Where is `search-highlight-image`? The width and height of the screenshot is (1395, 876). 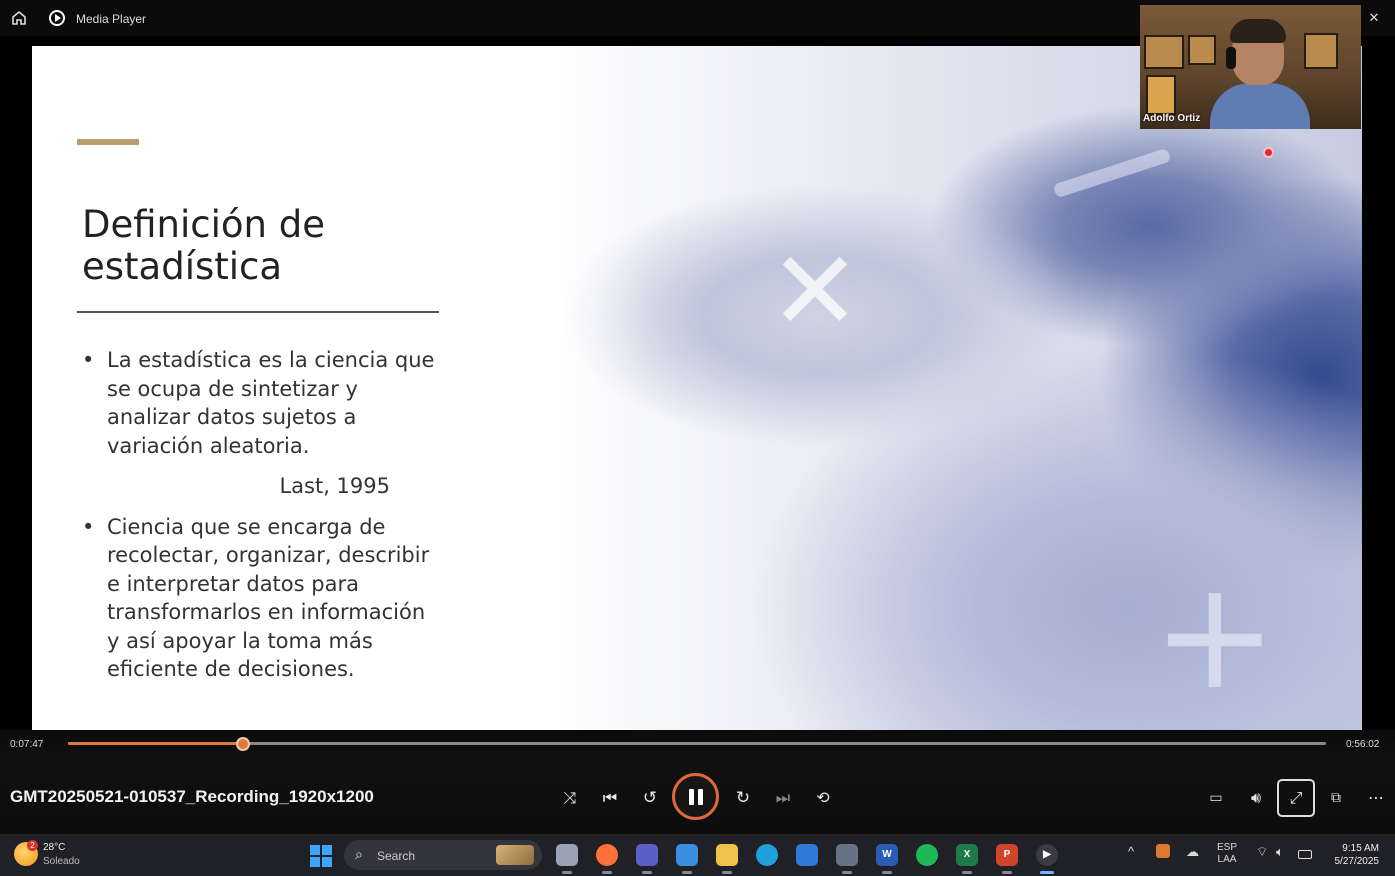
search-highlight-image is located at coordinates (515, 855).